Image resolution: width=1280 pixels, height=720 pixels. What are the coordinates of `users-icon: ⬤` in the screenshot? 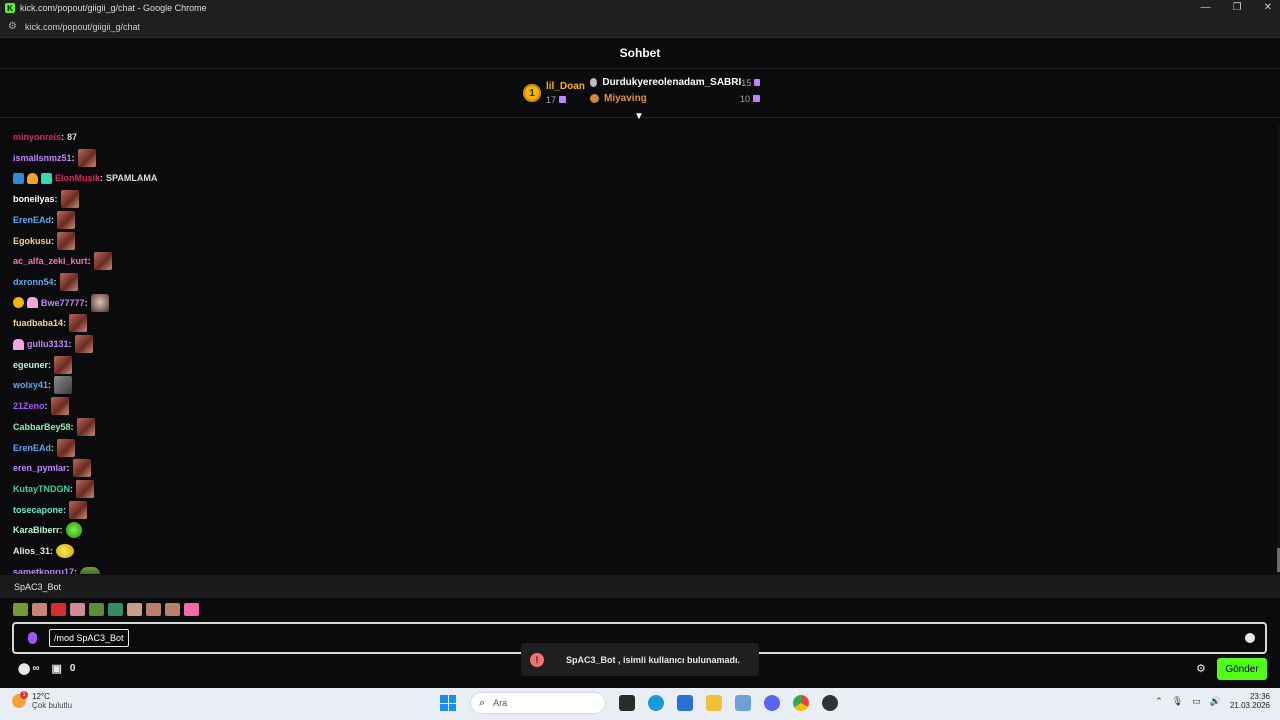 It's located at (24, 668).